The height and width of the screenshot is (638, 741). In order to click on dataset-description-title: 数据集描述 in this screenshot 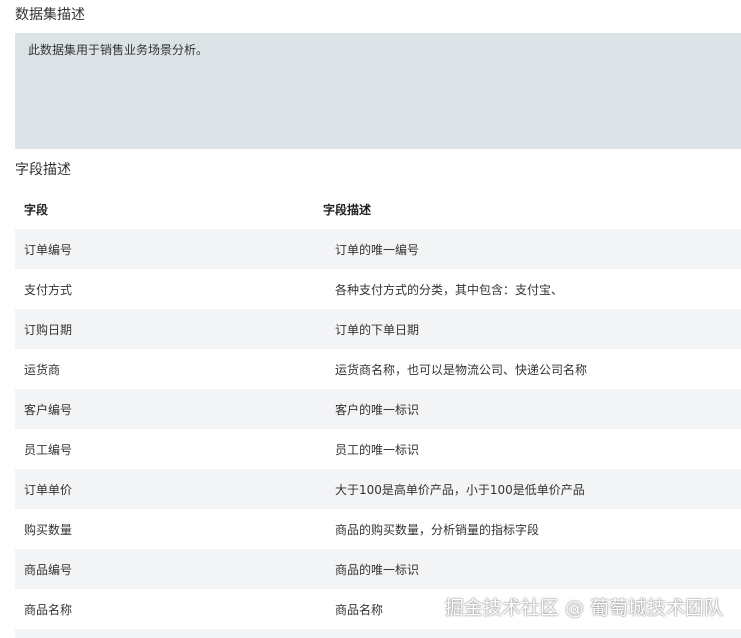, I will do `click(50, 15)`.